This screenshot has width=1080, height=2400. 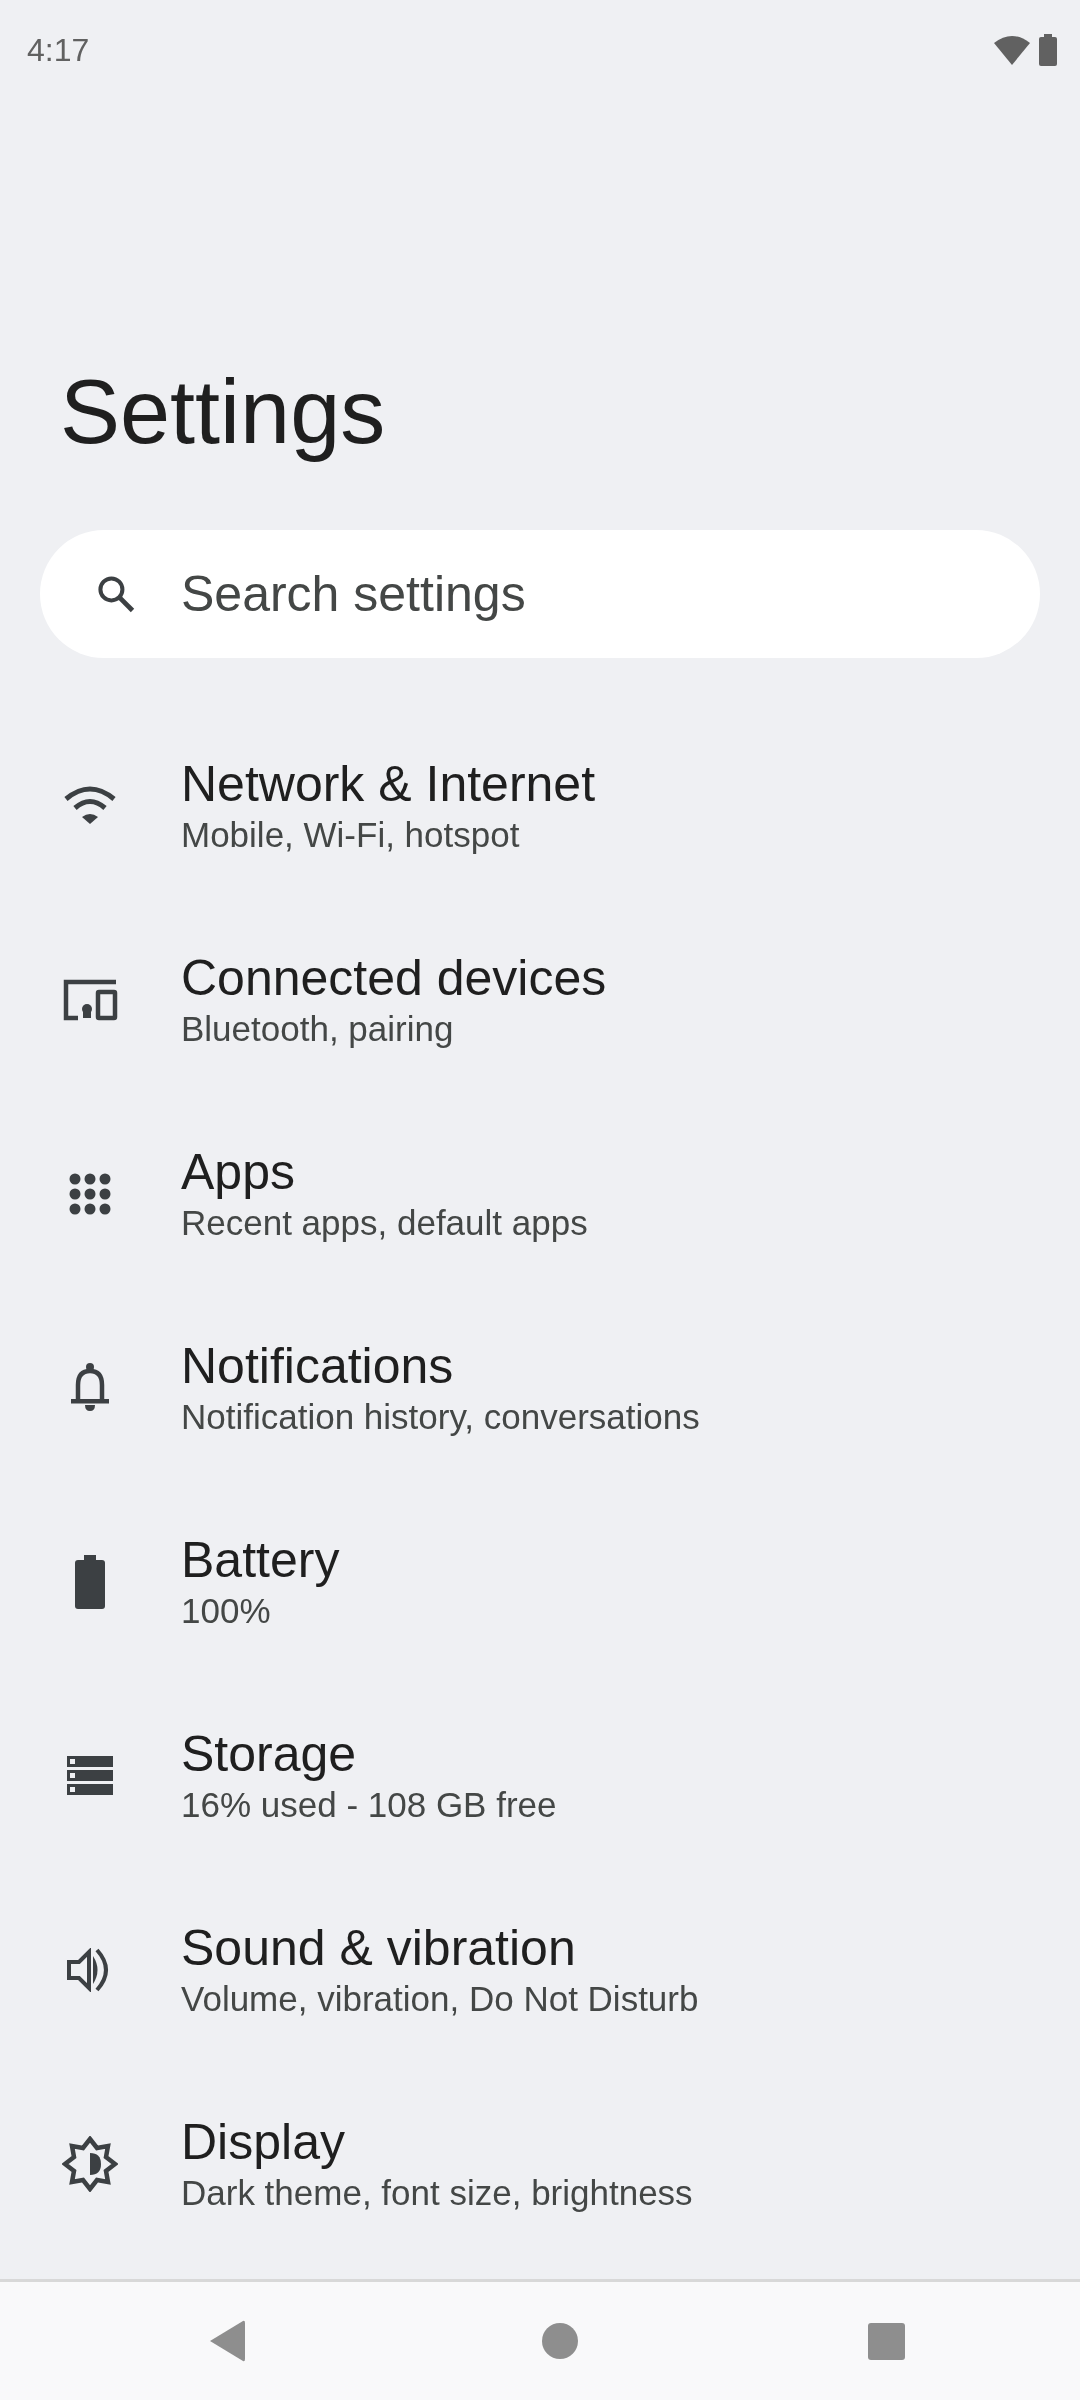 I want to click on wifi-icon, so click(x=89, y=806).